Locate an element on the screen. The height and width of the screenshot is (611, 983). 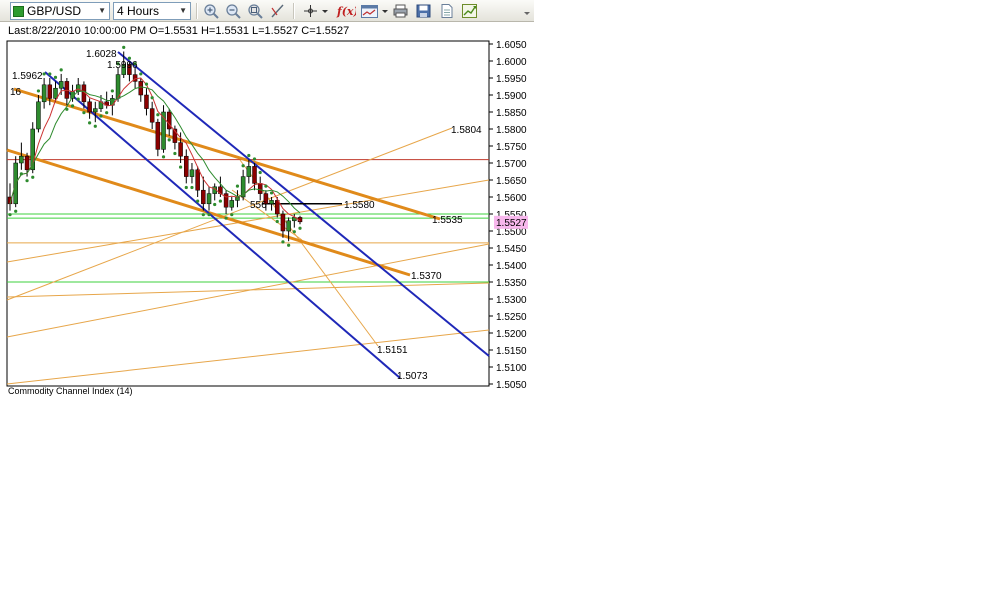
price-annotation: 1.6028 is located at coordinates (101, 54).